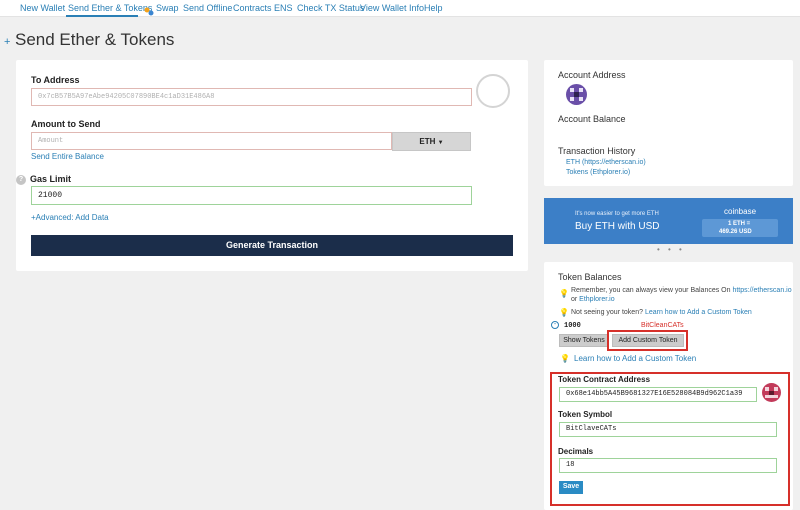 This screenshot has height=510, width=800. Describe the element at coordinates (149, 9) in the screenshot. I see `swap-icon` at that location.